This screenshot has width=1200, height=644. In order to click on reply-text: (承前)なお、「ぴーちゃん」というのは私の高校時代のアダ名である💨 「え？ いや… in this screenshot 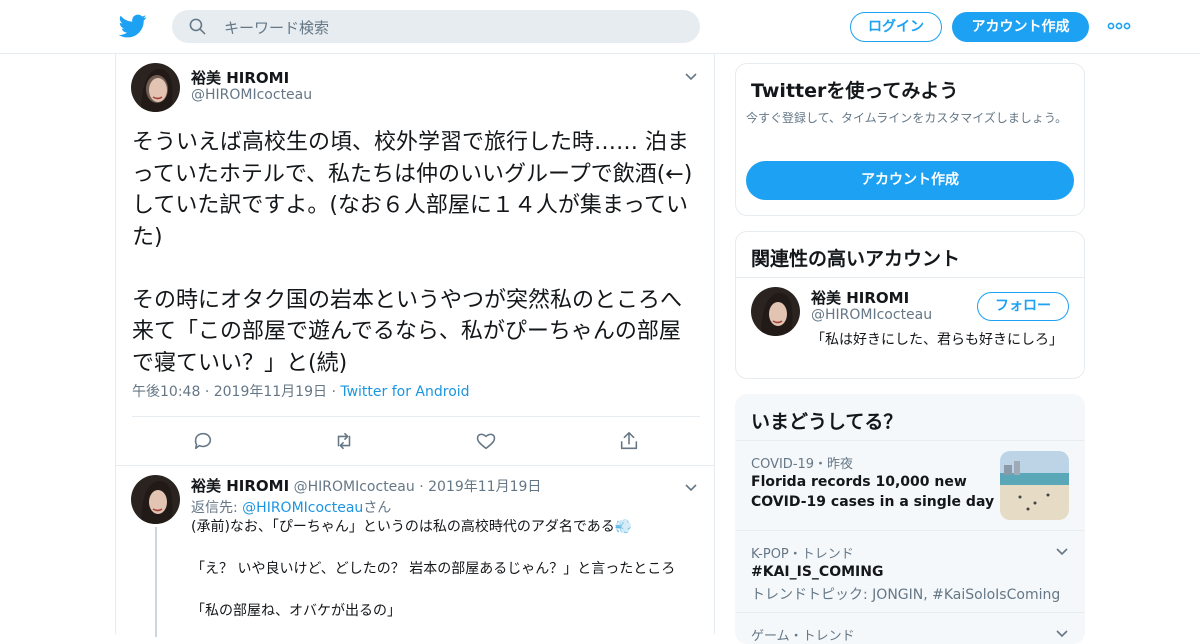, I will do `click(433, 569)`.